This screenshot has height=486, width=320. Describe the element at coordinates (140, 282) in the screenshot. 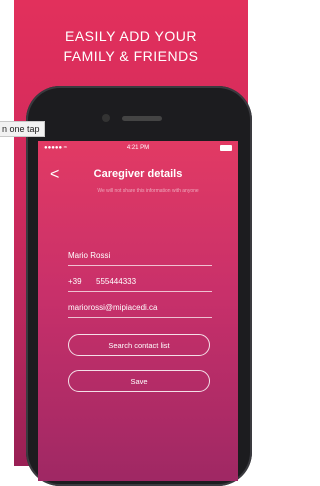

I see `phone-field: +39 555444333` at that location.